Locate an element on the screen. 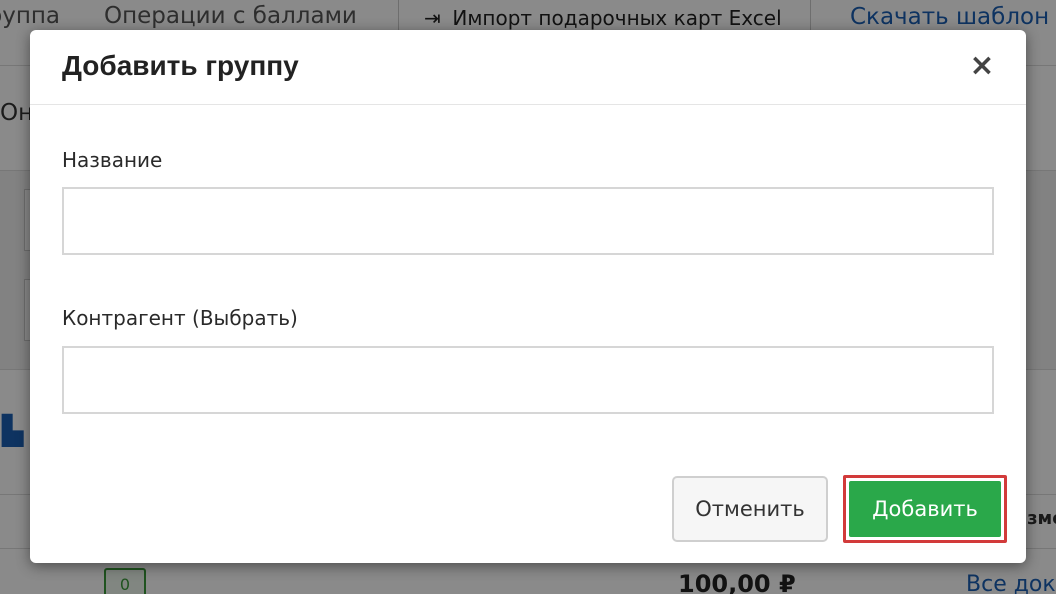  dialog-title: Добавить группу is located at coordinates (180, 65).